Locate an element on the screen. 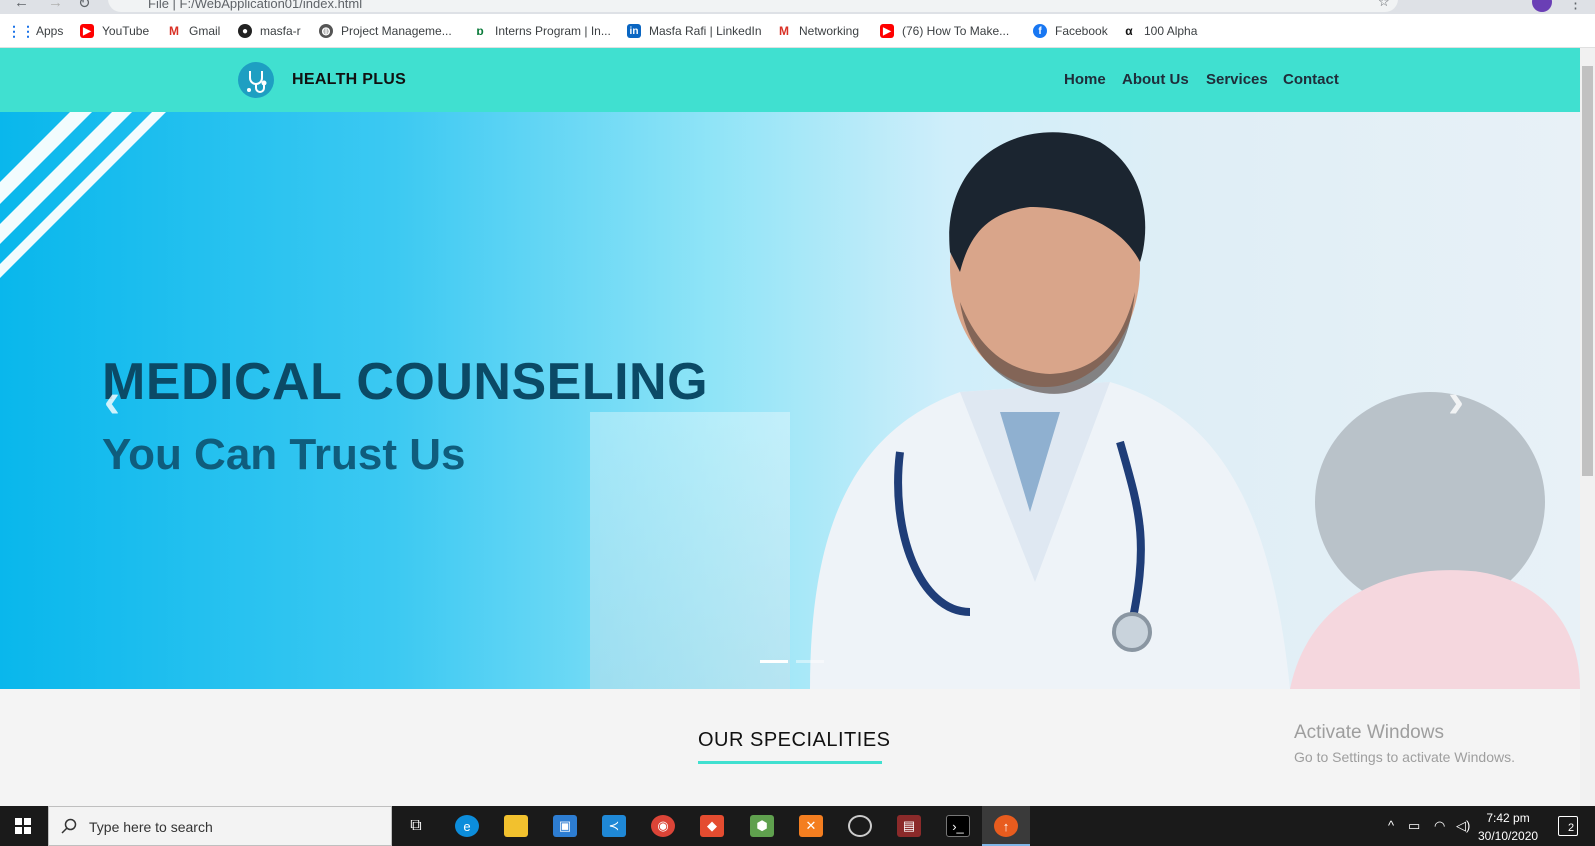  address-bar-url: File | F:/WebApplication01/index.html is located at coordinates (255, 5).